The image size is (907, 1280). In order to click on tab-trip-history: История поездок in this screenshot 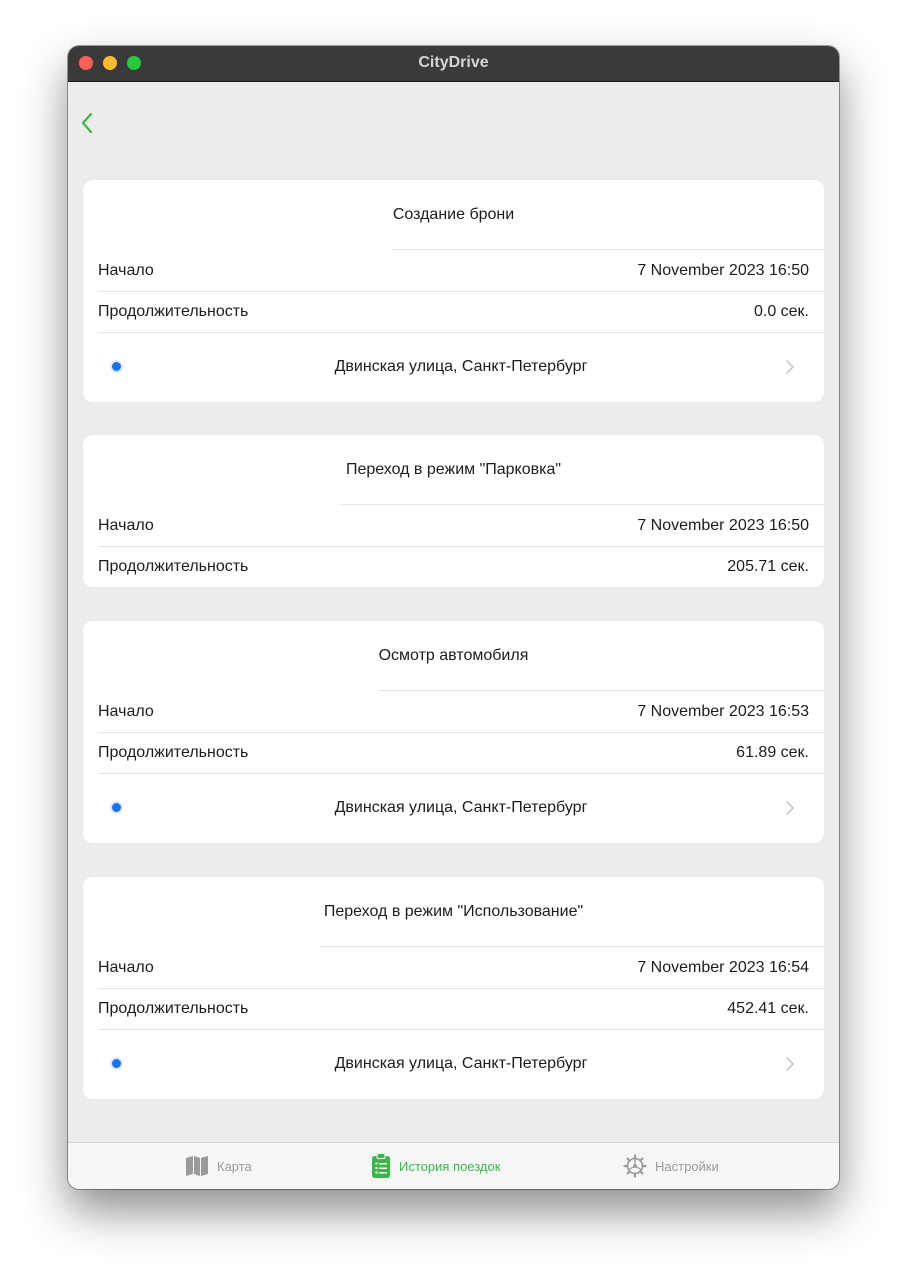, I will do `click(435, 1166)`.